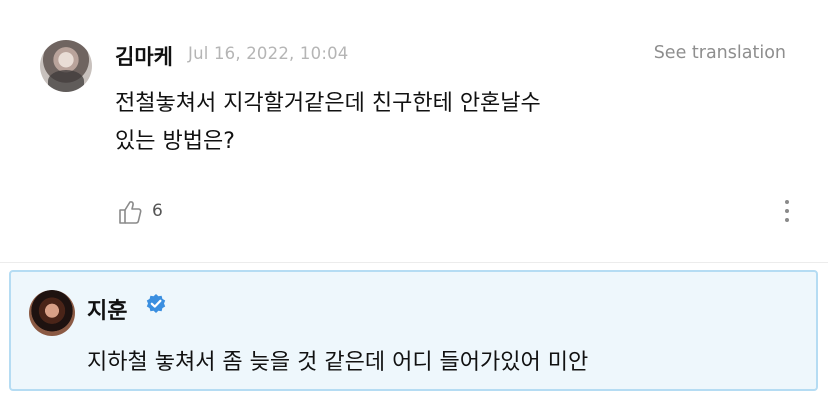 This screenshot has width=828, height=400. What do you see at coordinates (66, 81) in the screenshot?
I see `avatar-shading` at bounding box center [66, 81].